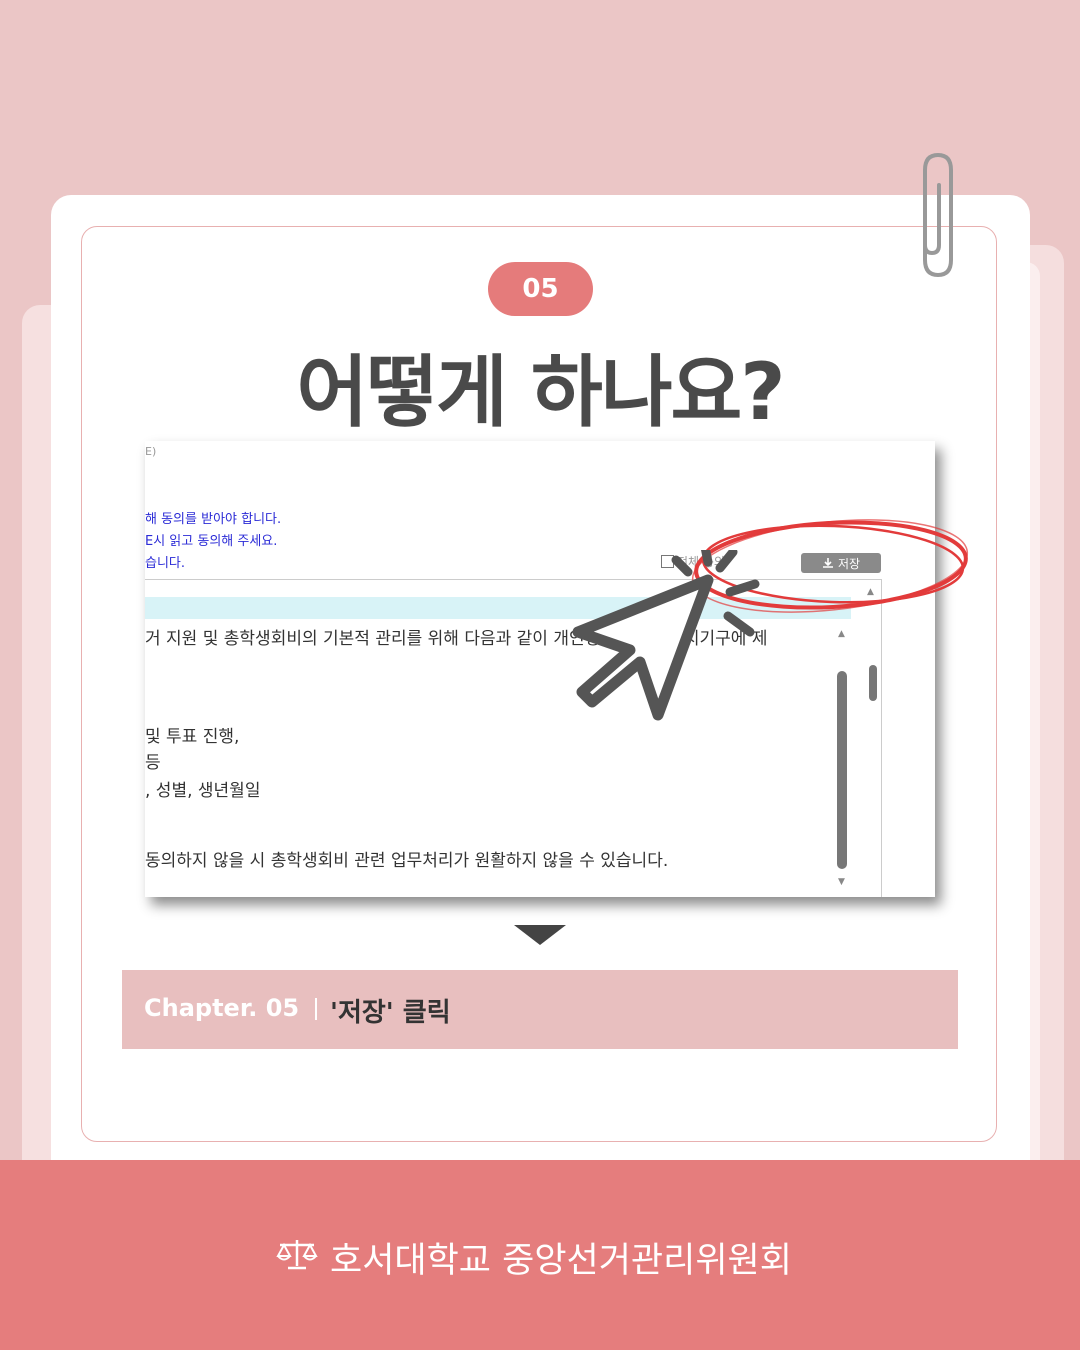  What do you see at coordinates (390, 1013) in the screenshot?
I see `chapter-text: '저장' 클릭` at bounding box center [390, 1013].